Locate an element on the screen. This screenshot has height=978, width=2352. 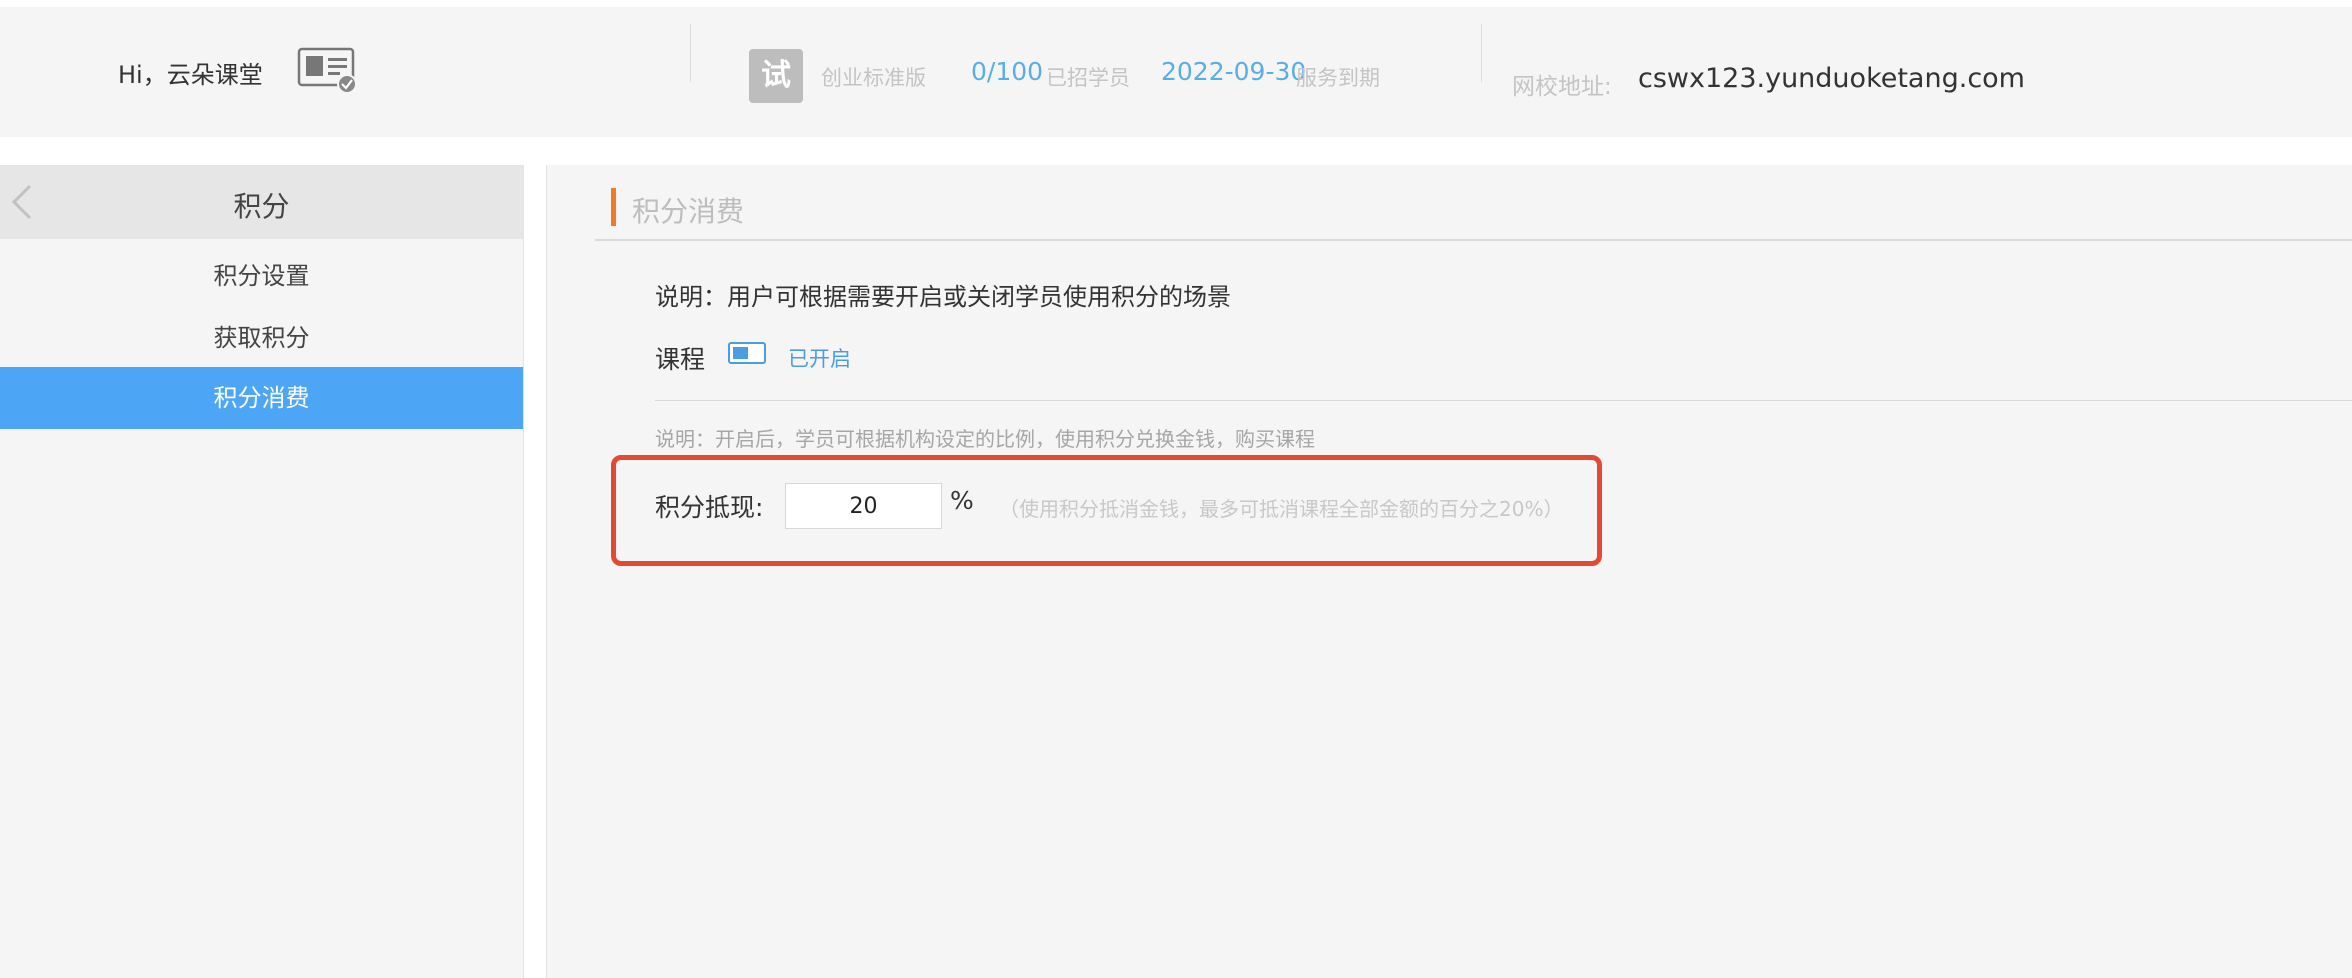
course-toggle is located at coordinates (747, 353).